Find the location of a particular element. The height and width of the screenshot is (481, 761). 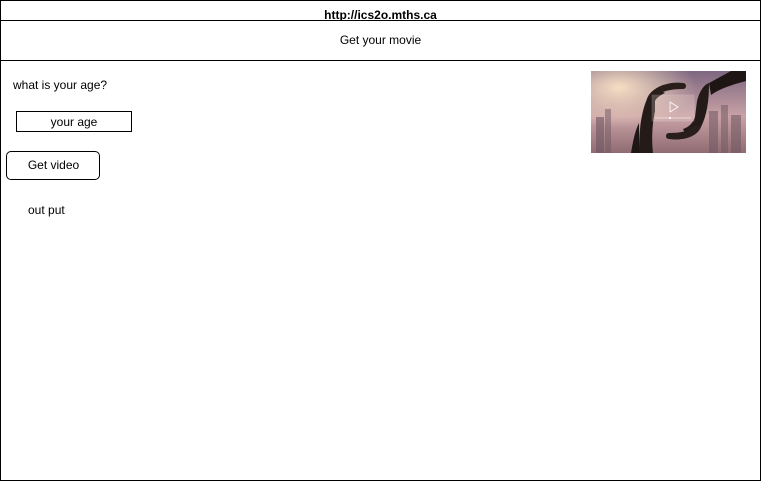

page-title: Get your movie is located at coordinates (380, 41).